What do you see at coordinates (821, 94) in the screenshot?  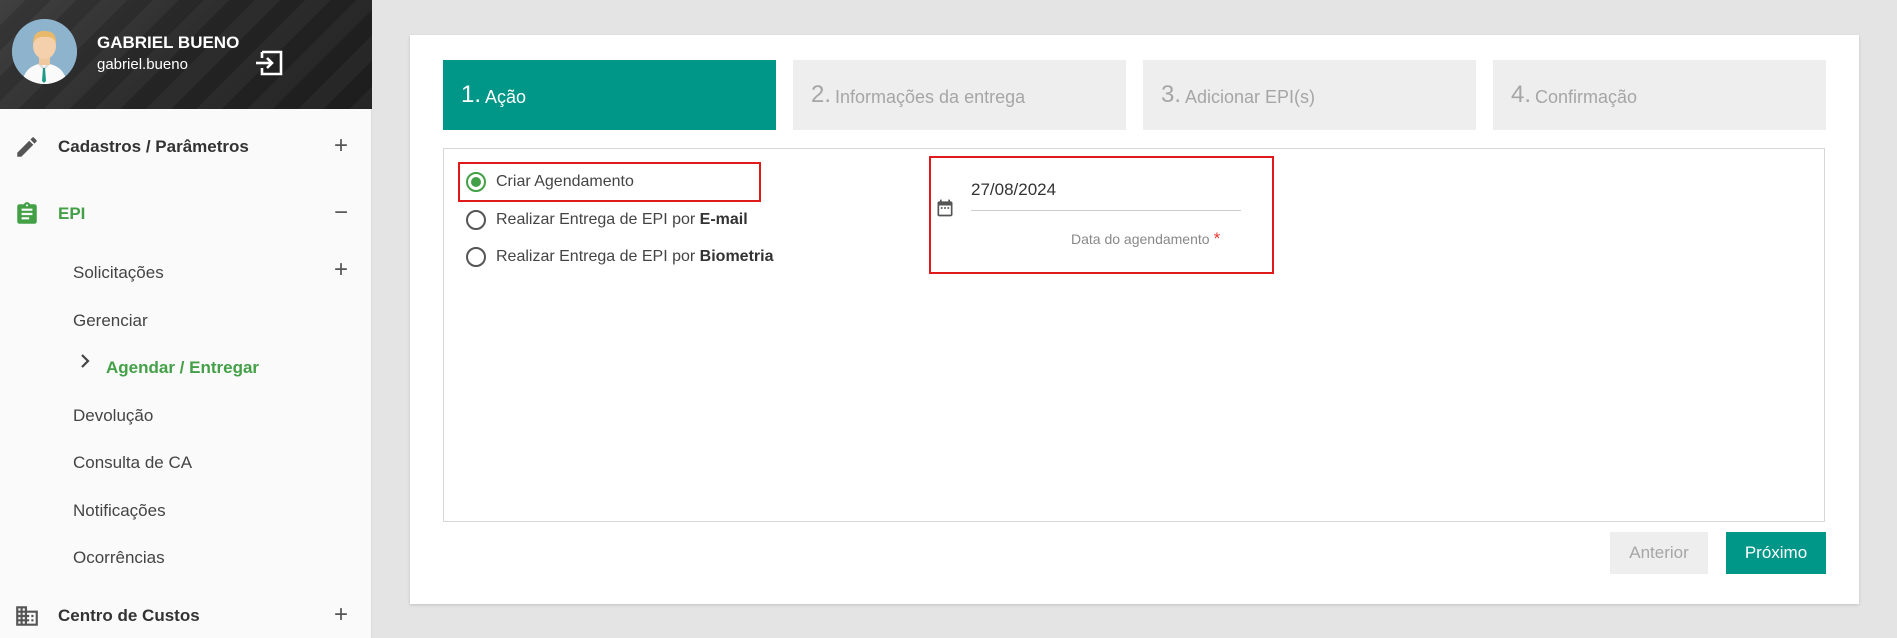 I see `step-number: 2.` at bounding box center [821, 94].